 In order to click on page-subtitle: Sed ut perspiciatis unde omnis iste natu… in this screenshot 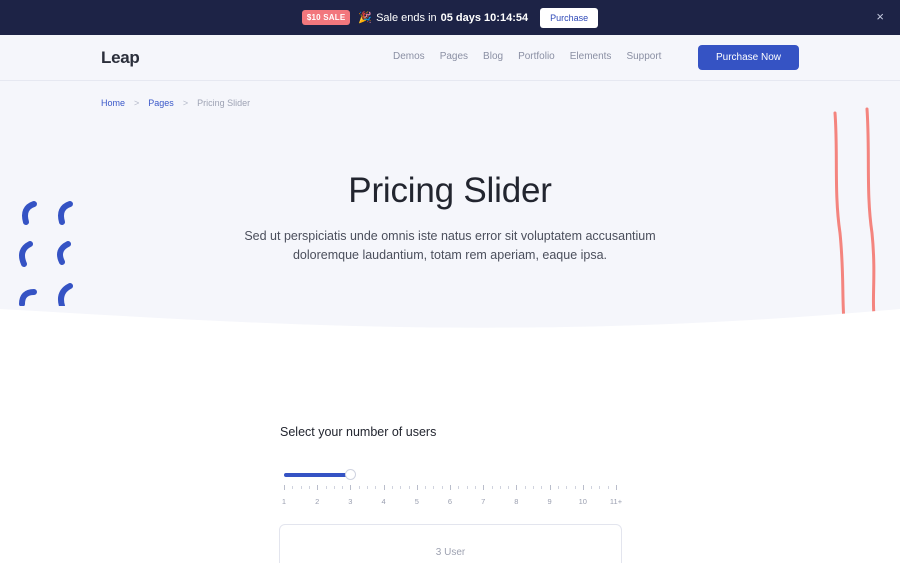, I will do `click(450, 245)`.